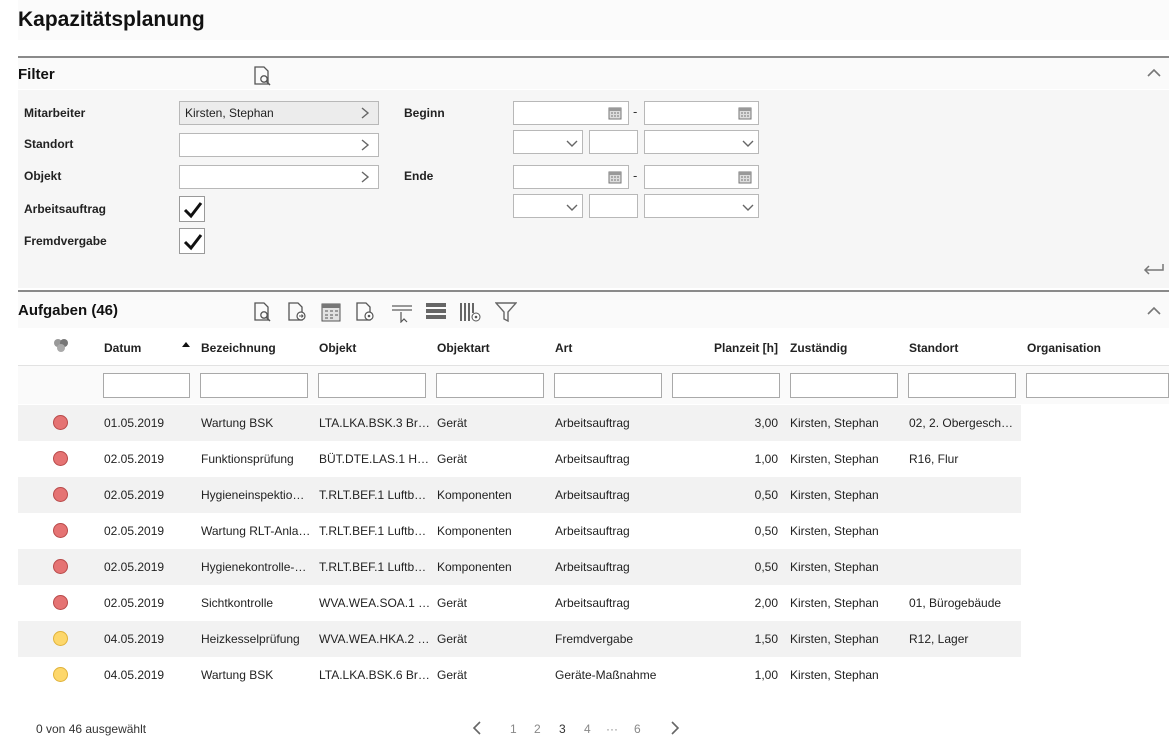 The height and width of the screenshot is (741, 1169). What do you see at coordinates (254, 385) in the screenshot?
I see `filter-bezeichnung-input` at bounding box center [254, 385].